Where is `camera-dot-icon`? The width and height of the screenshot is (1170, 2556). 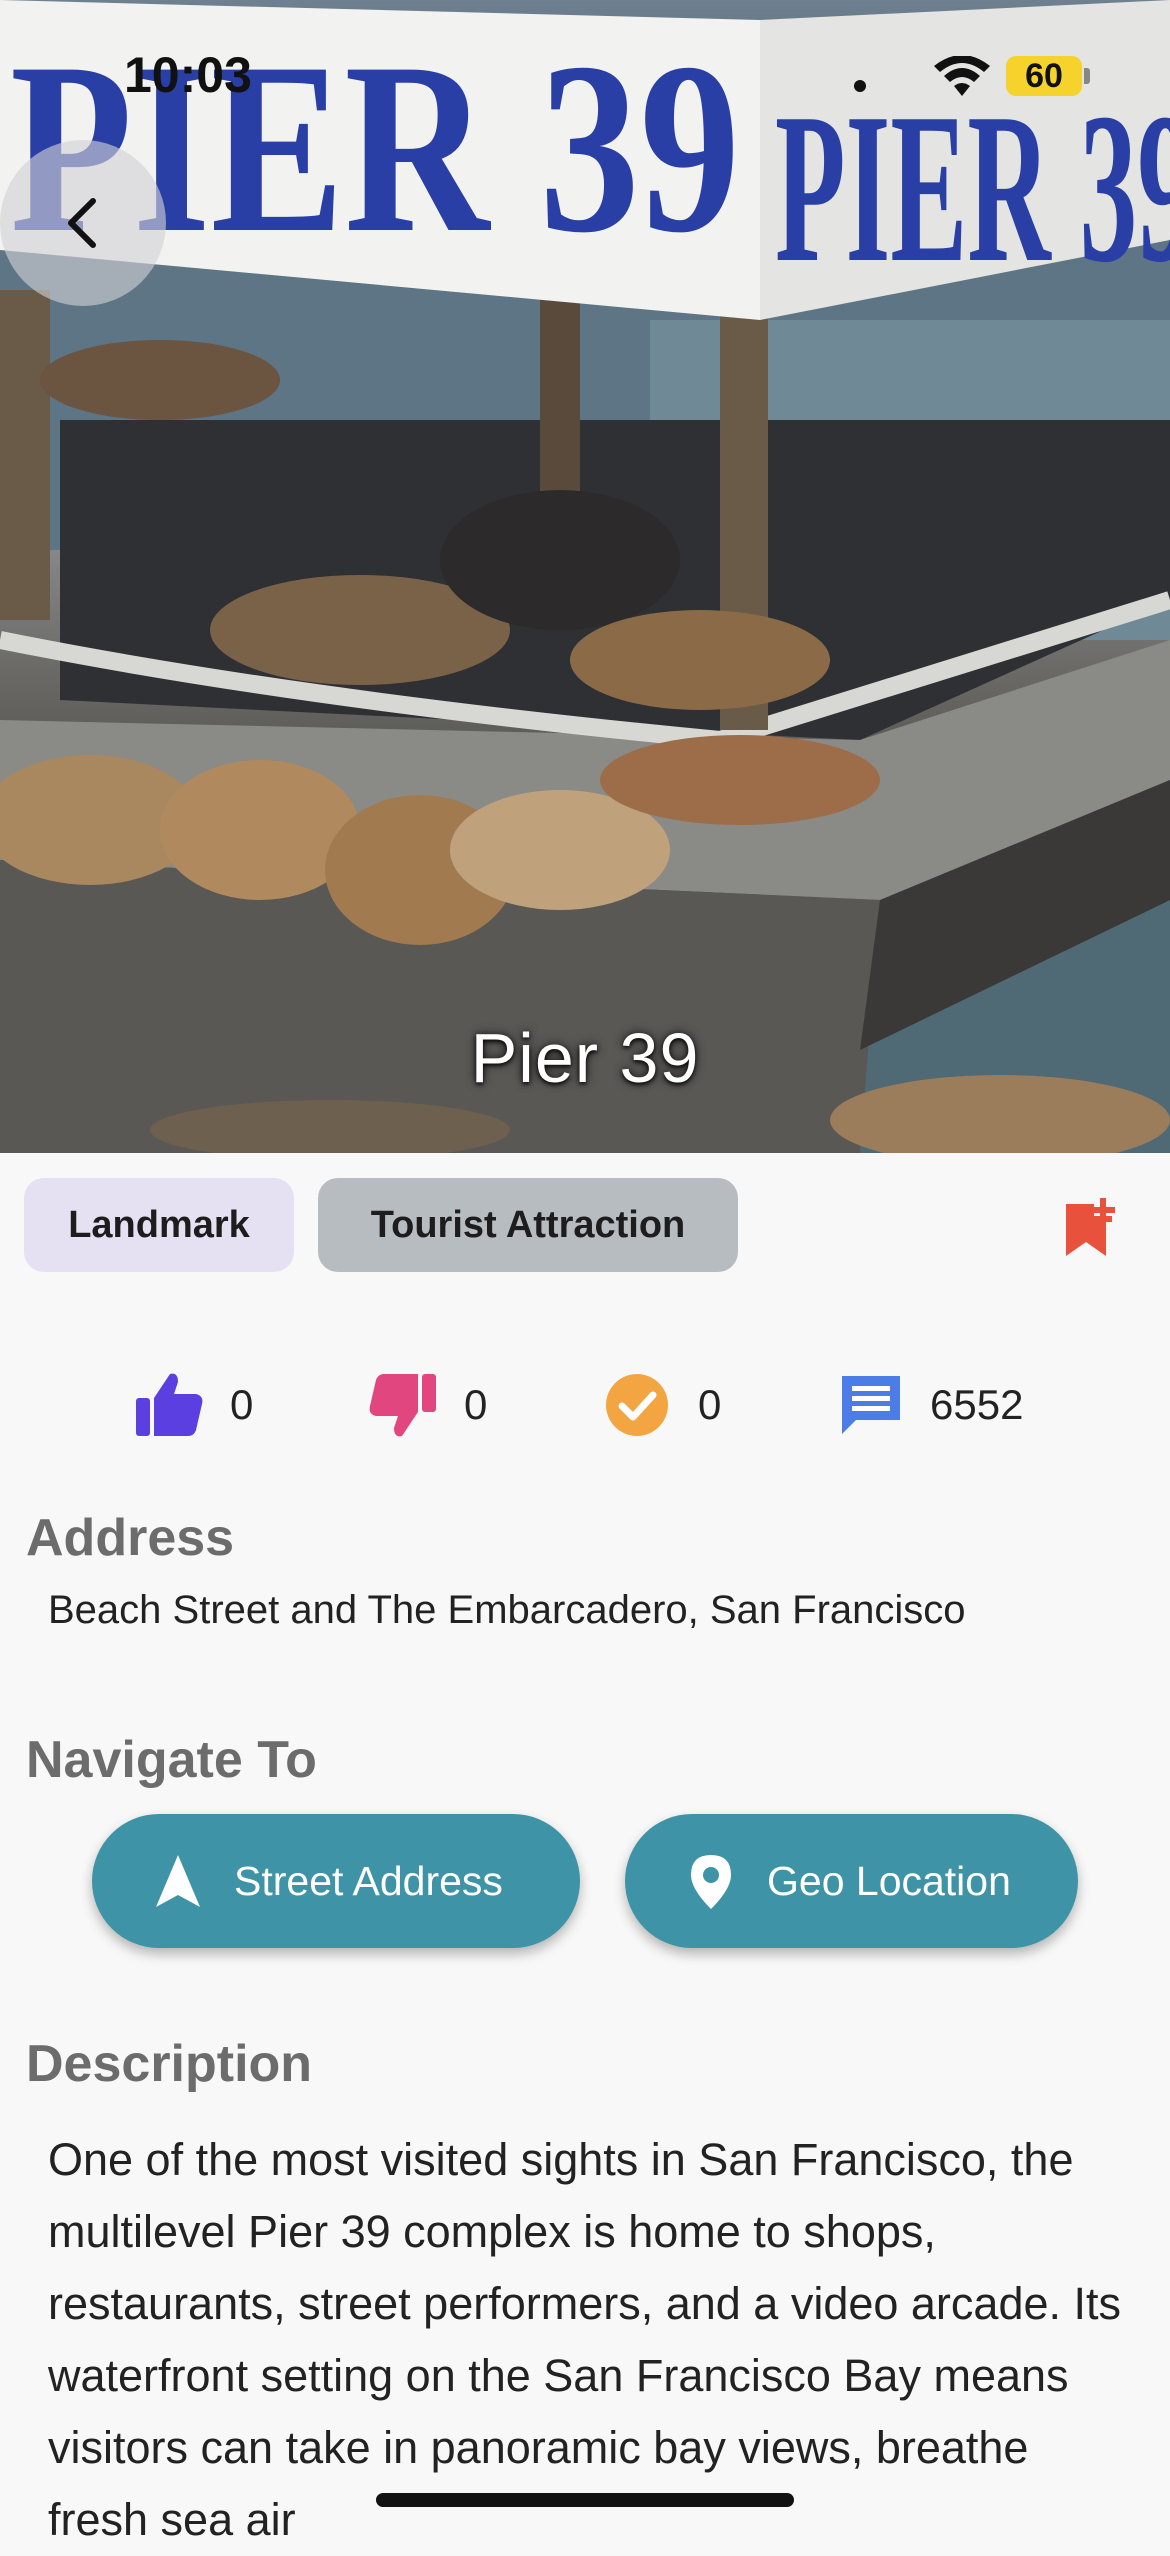
camera-dot-icon is located at coordinates (860, 86).